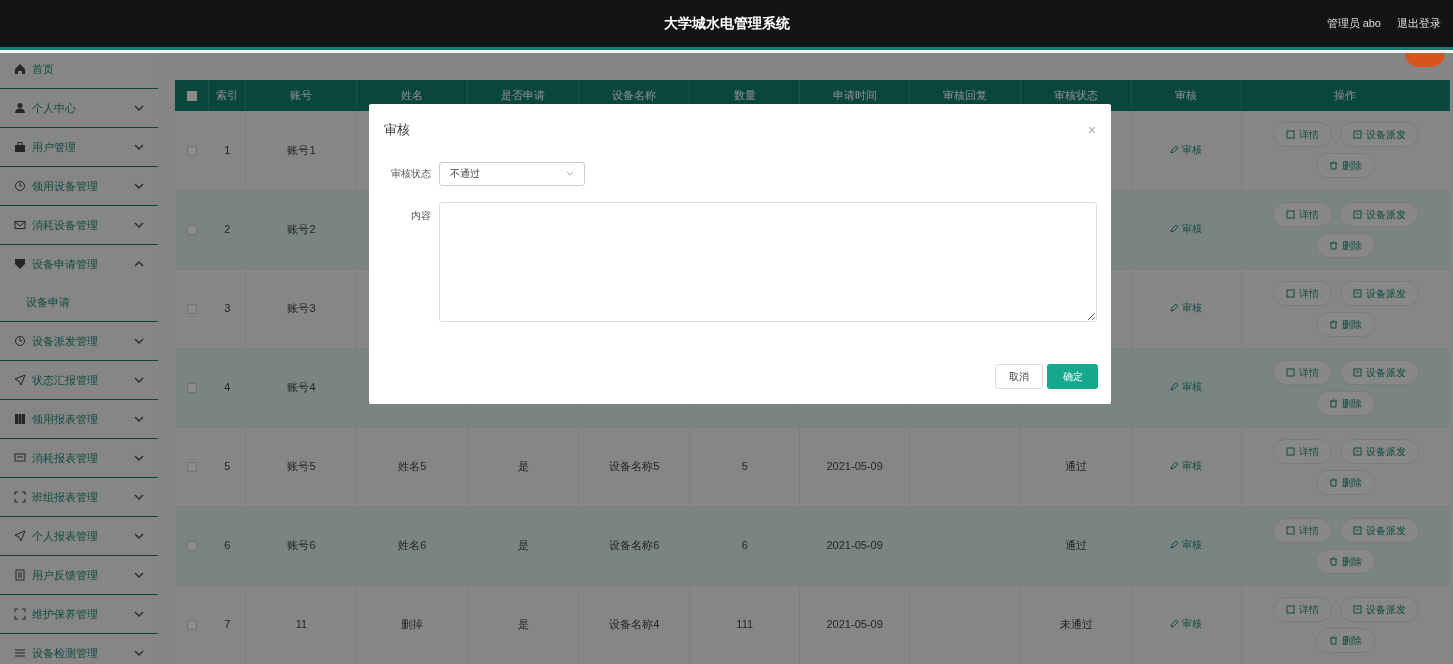 The image size is (1453, 664). What do you see at coordinates (301, 545) in the screenshot?
I see `table-cell: 账号6` at bounding box center [301, 545].